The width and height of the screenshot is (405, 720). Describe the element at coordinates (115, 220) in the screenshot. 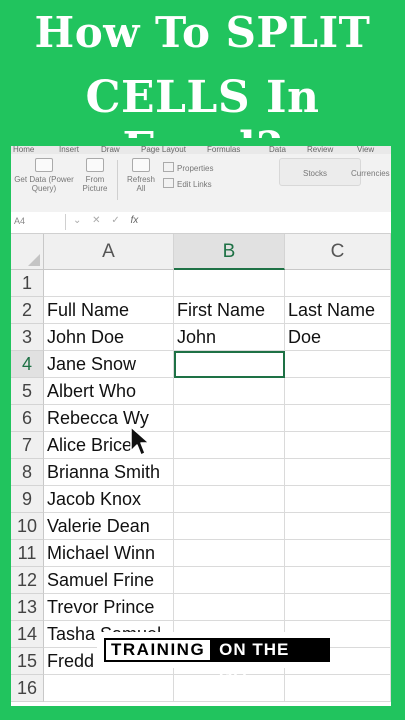

I see `check-icon: ✓` at that location.